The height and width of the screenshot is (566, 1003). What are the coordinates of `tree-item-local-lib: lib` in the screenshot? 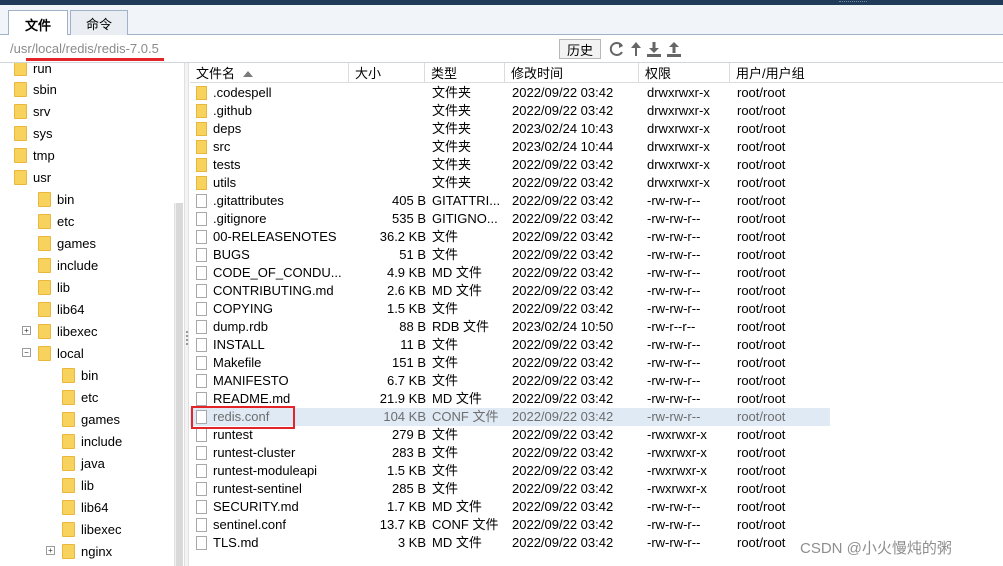 It's located at (78, 485).